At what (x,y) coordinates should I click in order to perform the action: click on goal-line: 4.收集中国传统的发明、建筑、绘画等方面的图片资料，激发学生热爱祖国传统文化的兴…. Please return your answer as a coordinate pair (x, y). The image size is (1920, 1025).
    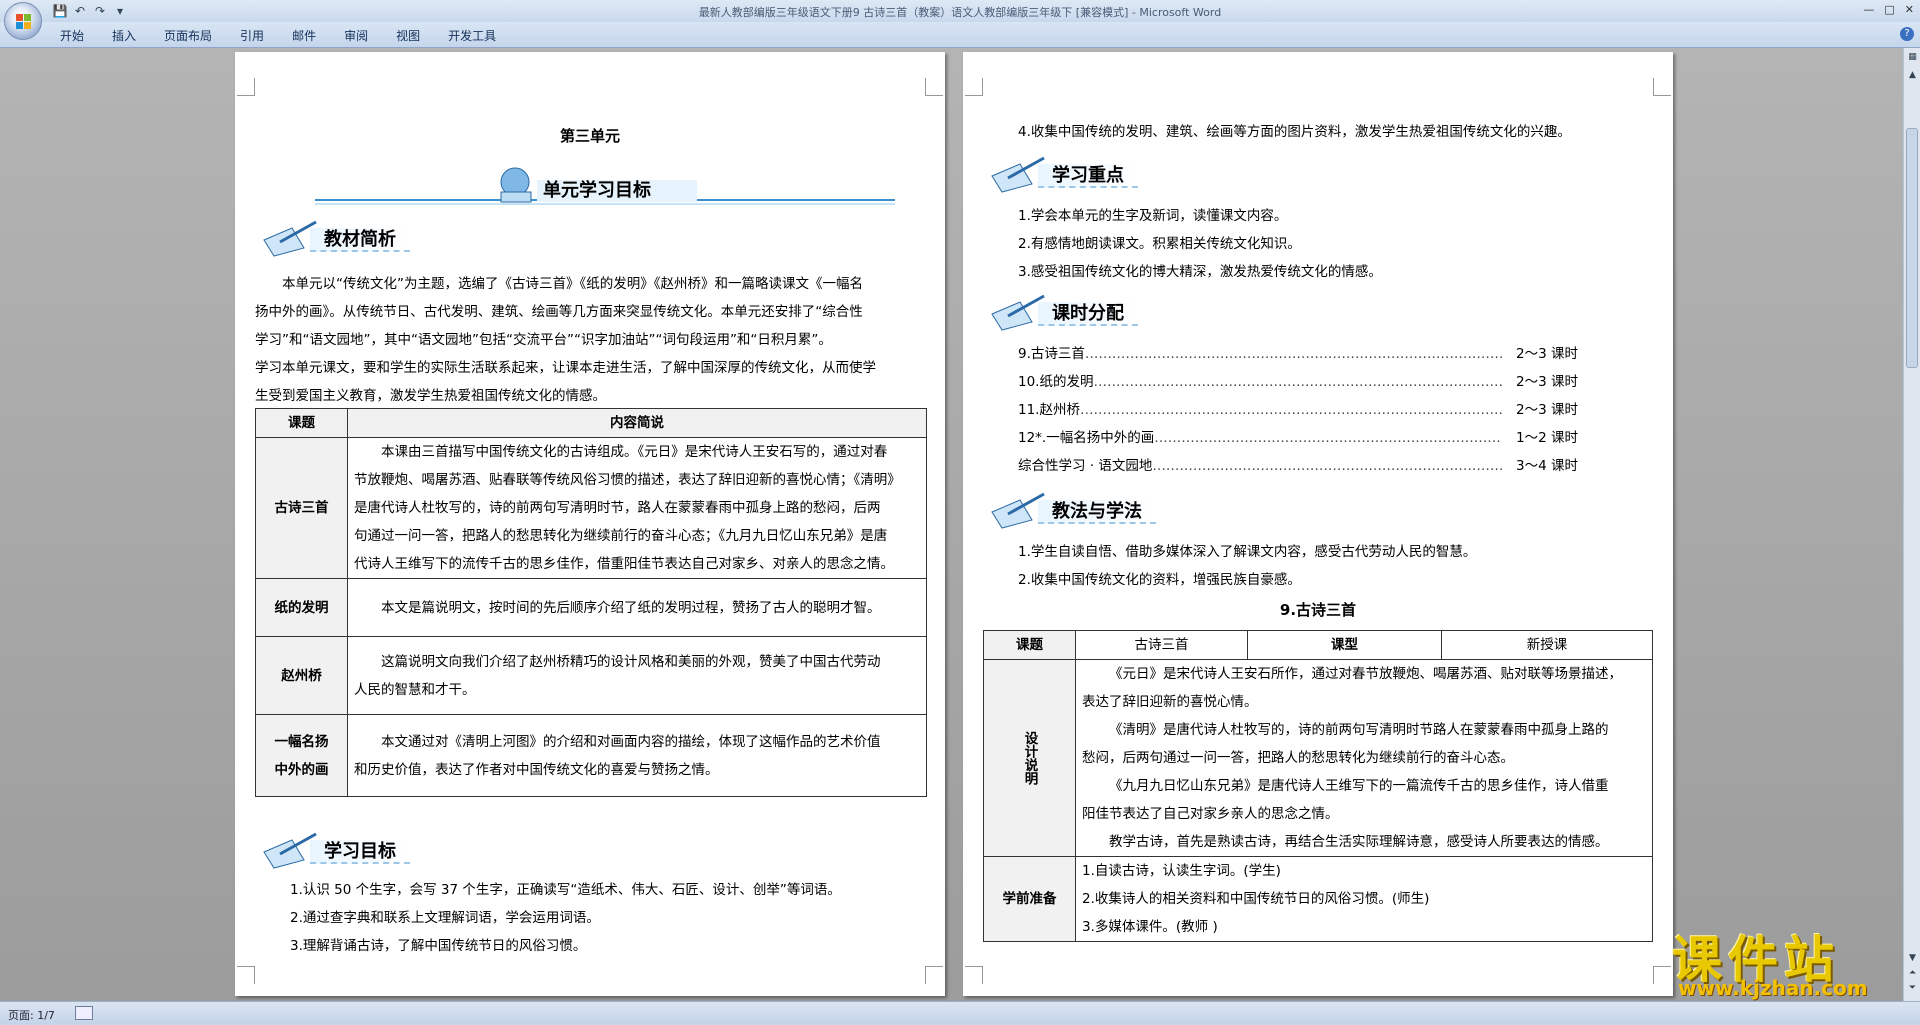
    Looking at the image, I should click on (1294, 132).